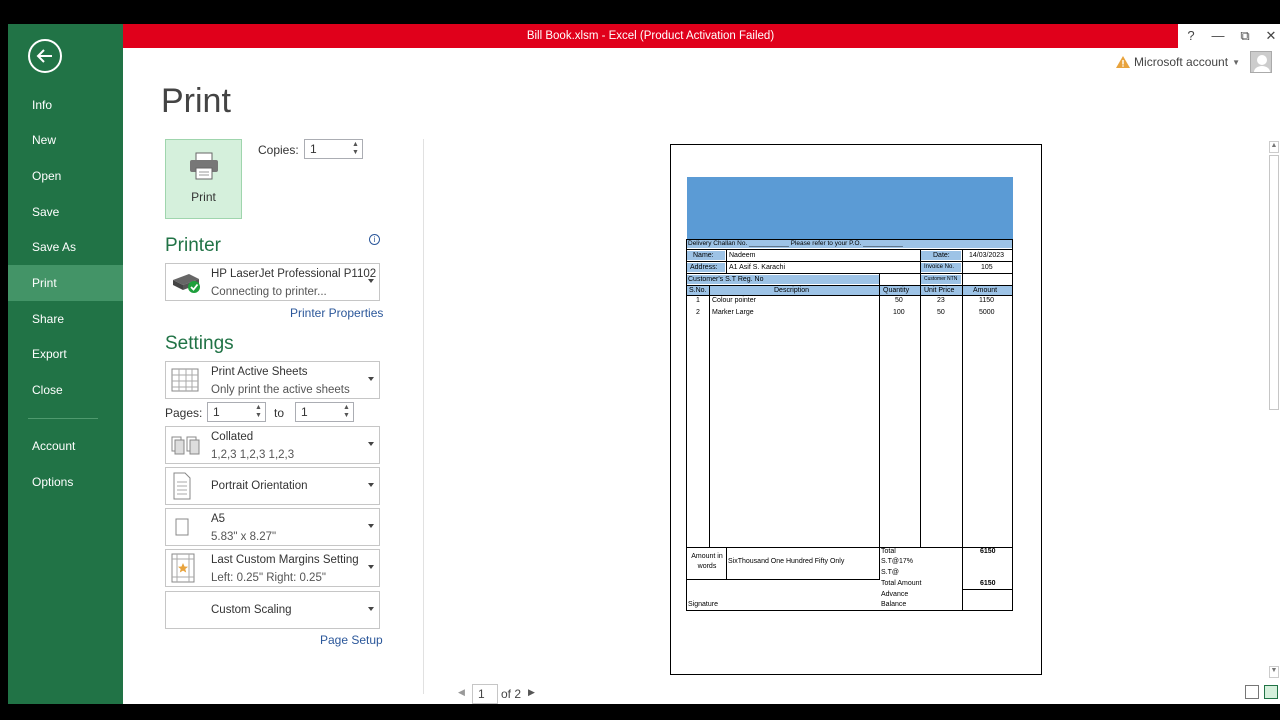 Image resolution: width=1280 pixels, height=720 pixels. Describe the element at coordinates (1274, 672) in the screenshot. I see `scroll-down-icon: ▼` at that location.